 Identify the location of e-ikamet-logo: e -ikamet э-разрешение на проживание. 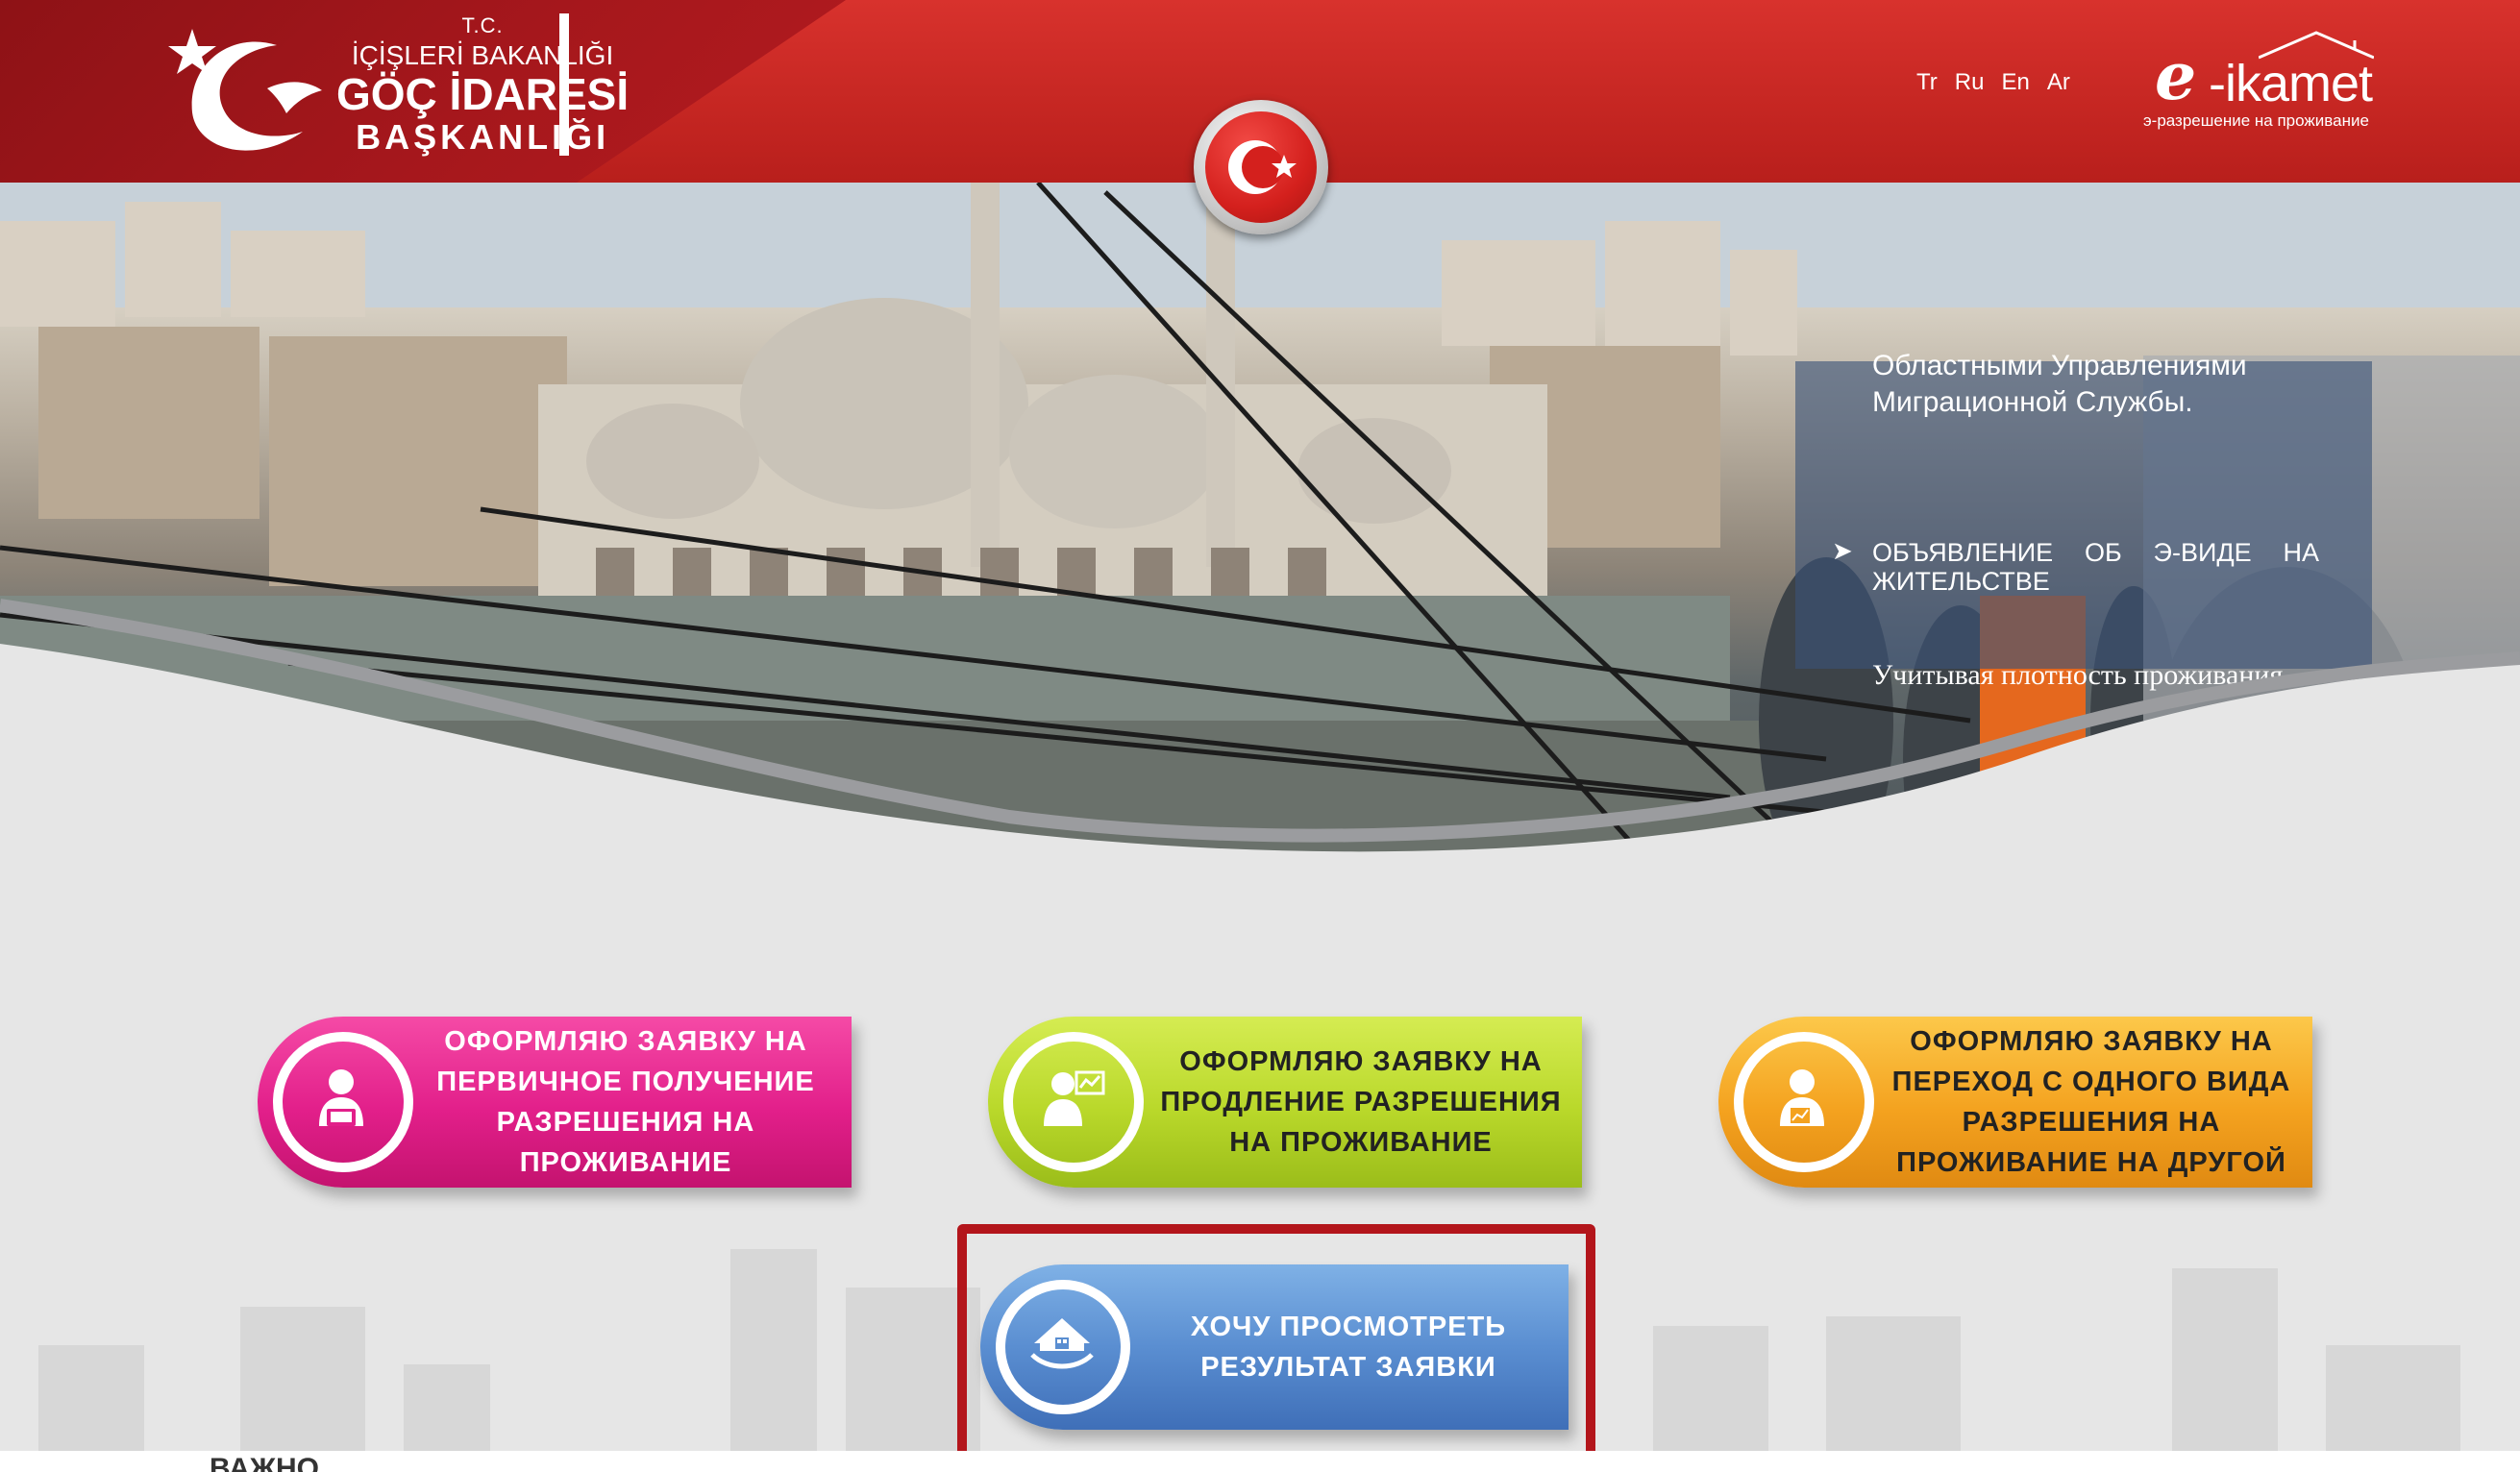
(2263, 82).